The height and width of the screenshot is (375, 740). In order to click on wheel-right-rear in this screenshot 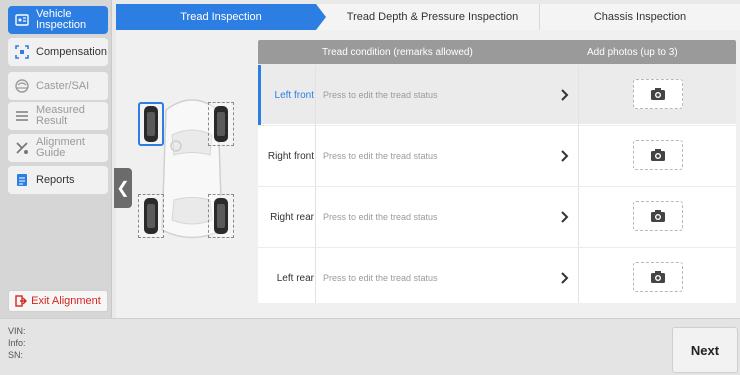, I will do `click(221, 216)`.